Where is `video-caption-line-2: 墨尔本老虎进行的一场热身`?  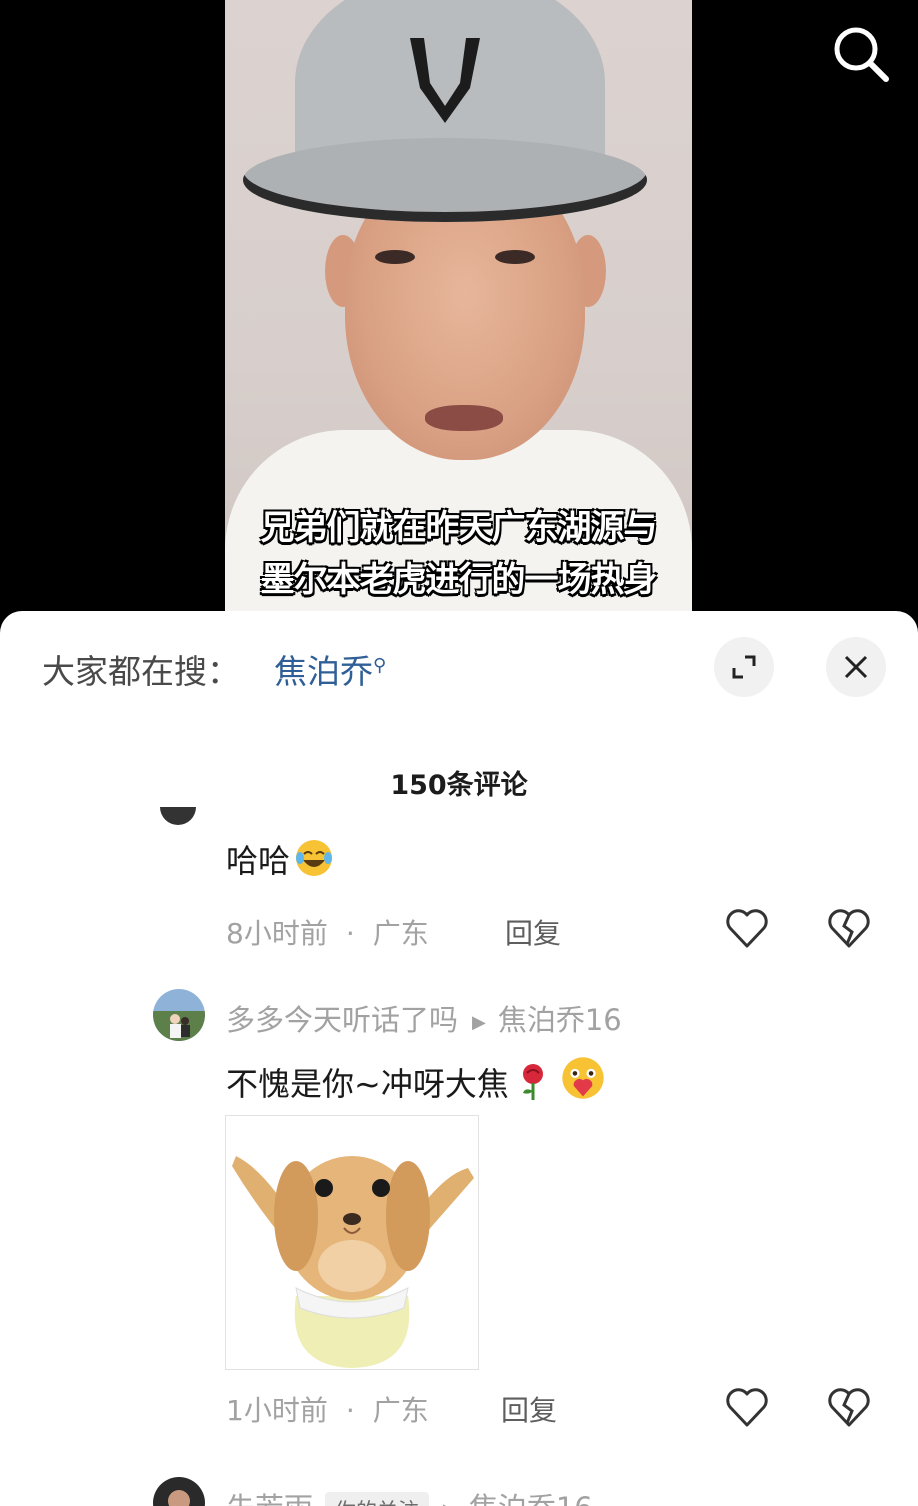 video-caption-line-2: 墨尔本老虎进行的一场热身 is located at coordinates (458, 576).